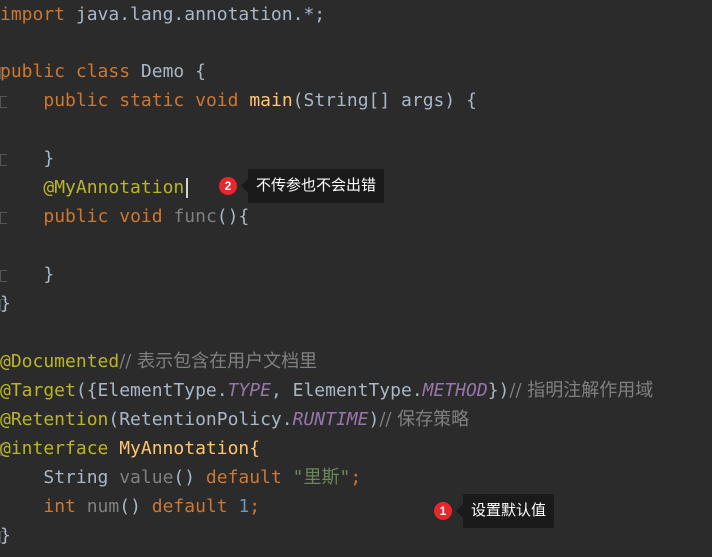  What do you see at coordinates (184, 448) in the screenshot?
I see `interface-name: MyAnnotation{` at bounding box center [184, 448].